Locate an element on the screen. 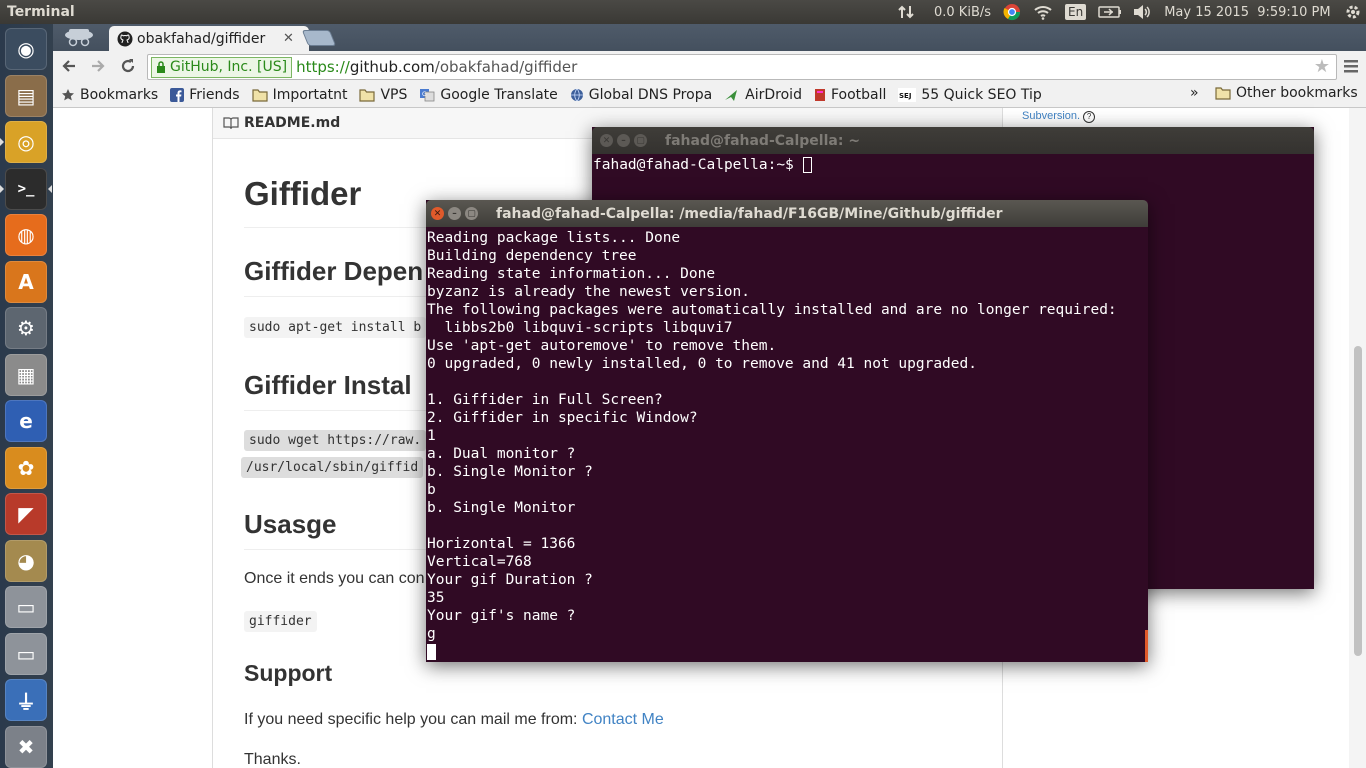 The height and width of the screenshot is (768, 1366). terminal-line: Horizontal = 1366 is located at coordinates (501, 544).